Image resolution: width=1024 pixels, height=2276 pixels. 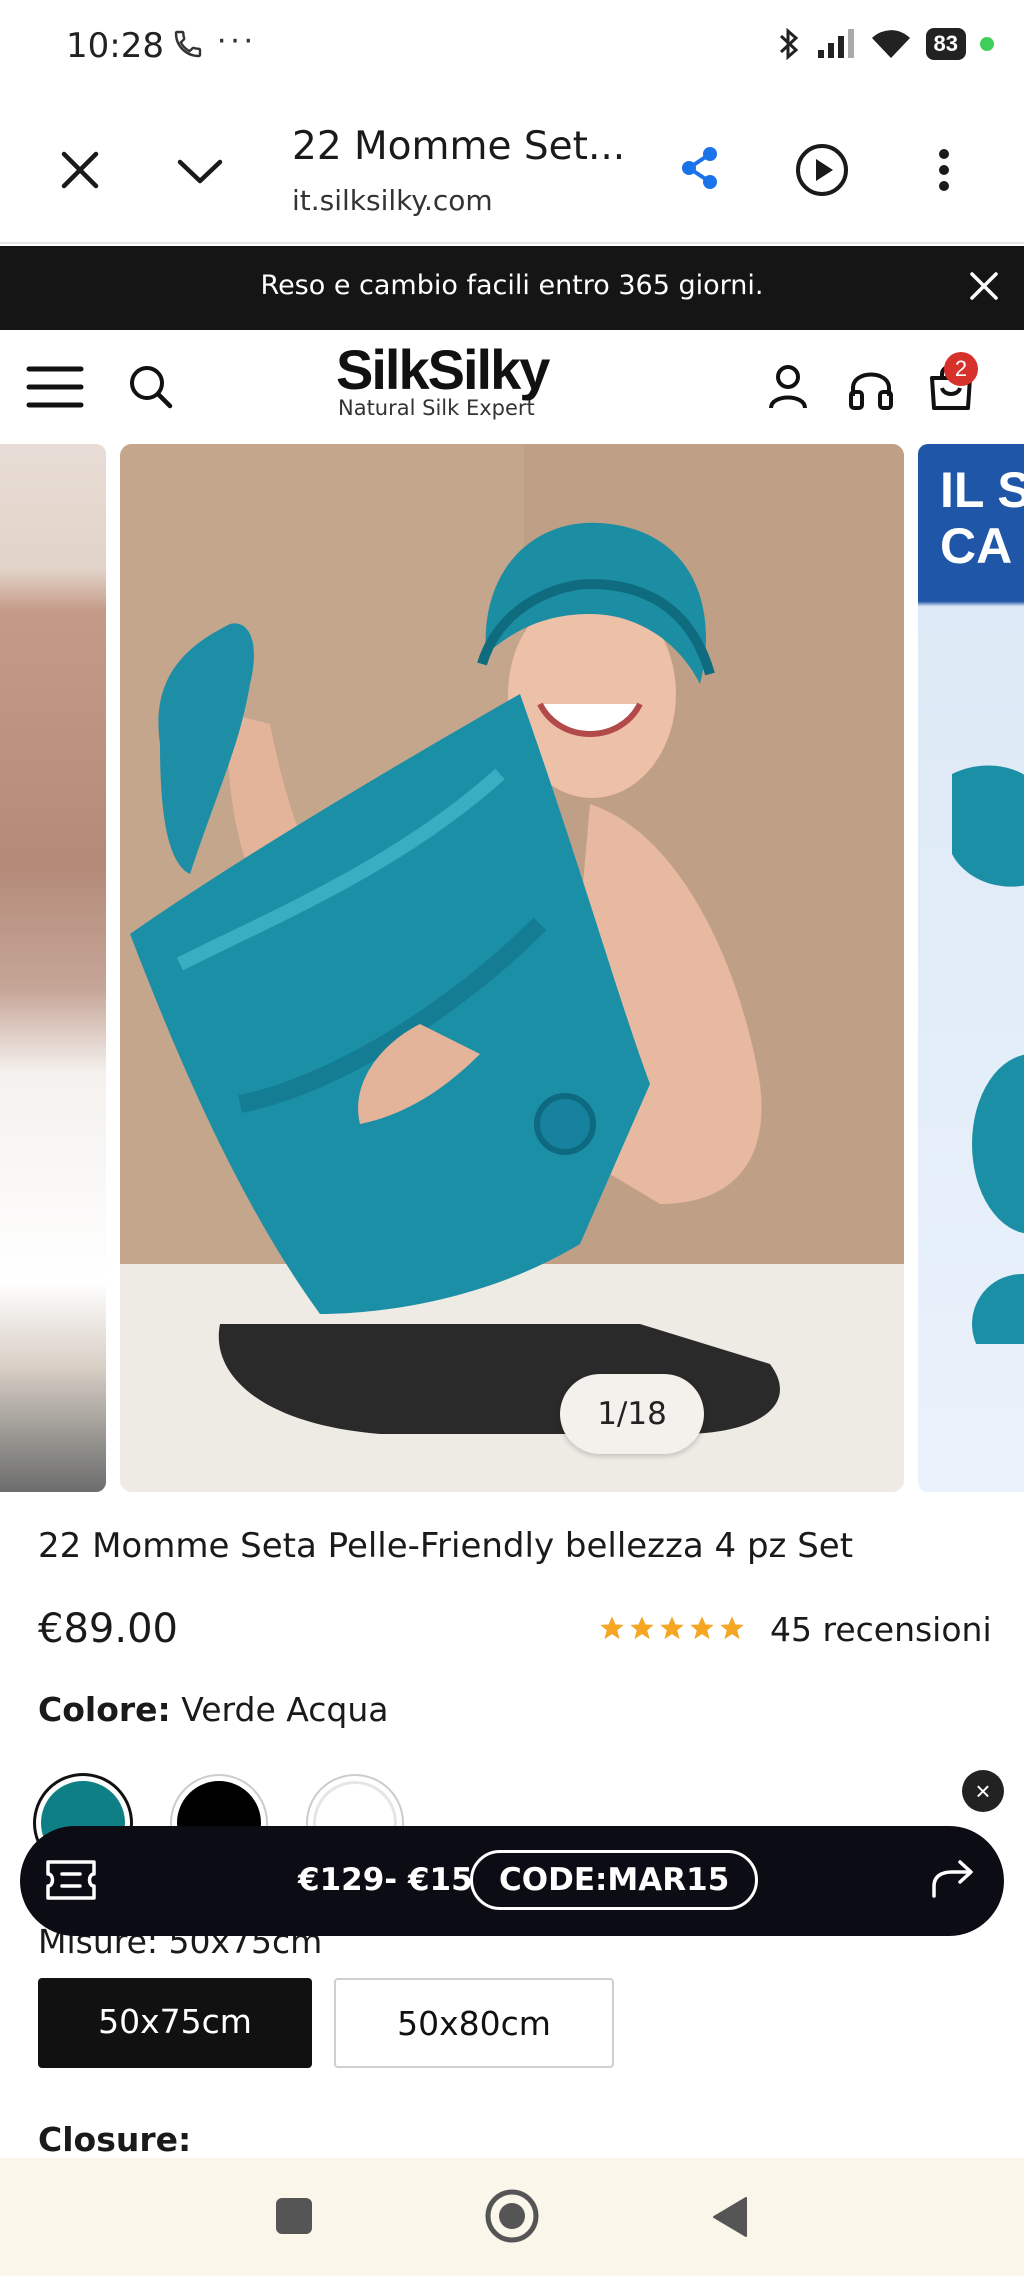 I want to click on bluetooth-icon, so click(x=788, y=44).